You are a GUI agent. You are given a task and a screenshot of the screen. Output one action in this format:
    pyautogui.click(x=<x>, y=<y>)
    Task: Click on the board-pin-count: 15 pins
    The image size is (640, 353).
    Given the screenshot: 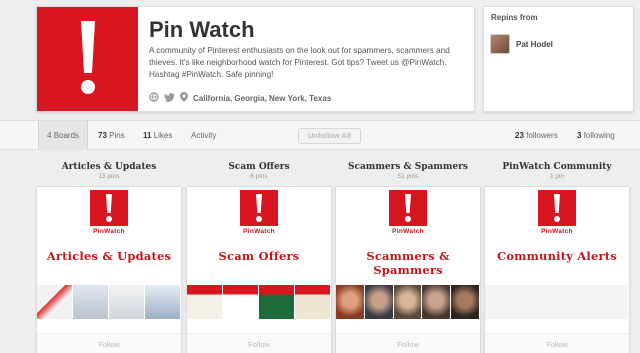 What is the action you would take?
    pyautogui.click(x=109, y=176)
    